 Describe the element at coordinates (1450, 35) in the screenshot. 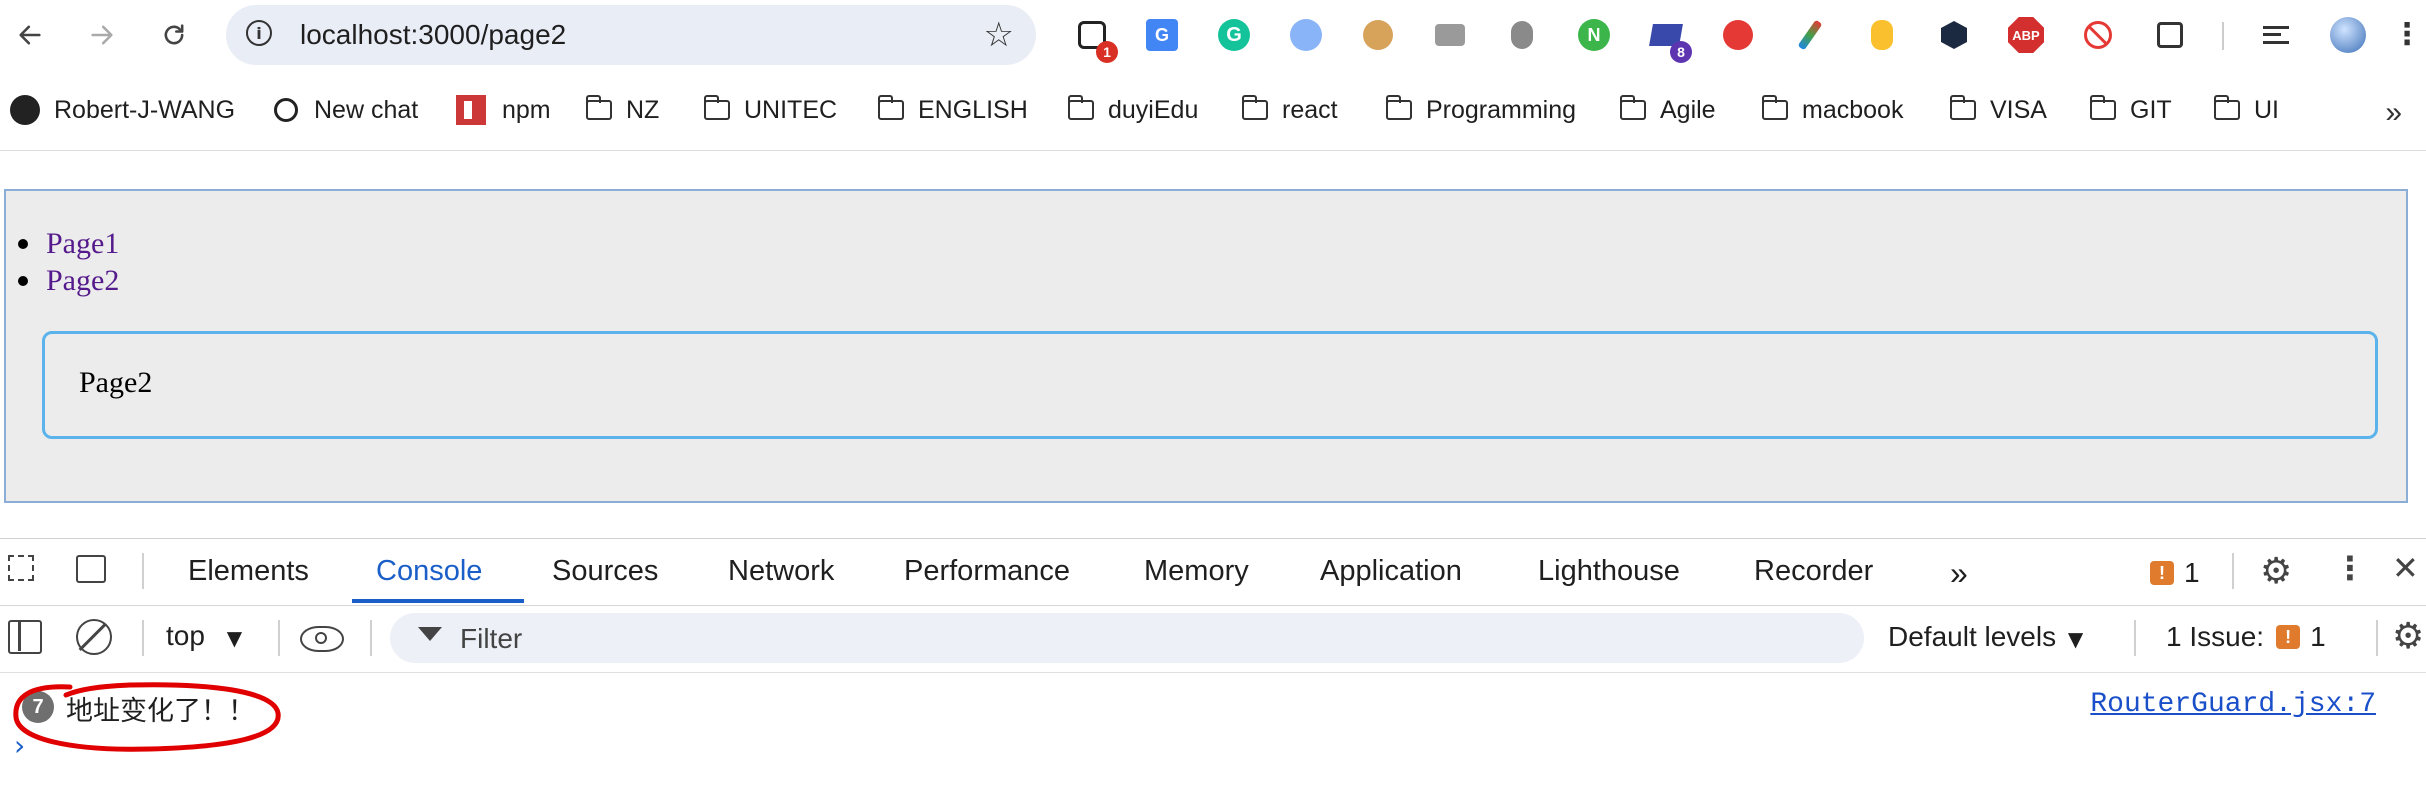

I see `camera-icon` at that location.